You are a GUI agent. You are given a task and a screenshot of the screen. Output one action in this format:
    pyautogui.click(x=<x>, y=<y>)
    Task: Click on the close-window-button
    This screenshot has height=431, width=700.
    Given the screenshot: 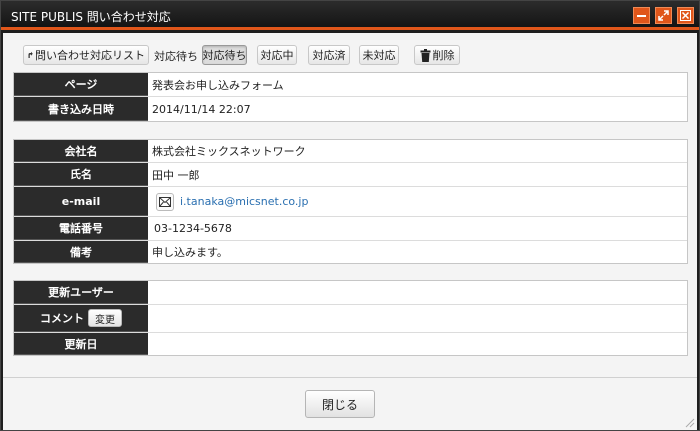 What is the action you would take?
    pyautogui.click(x=685, y=15)
    